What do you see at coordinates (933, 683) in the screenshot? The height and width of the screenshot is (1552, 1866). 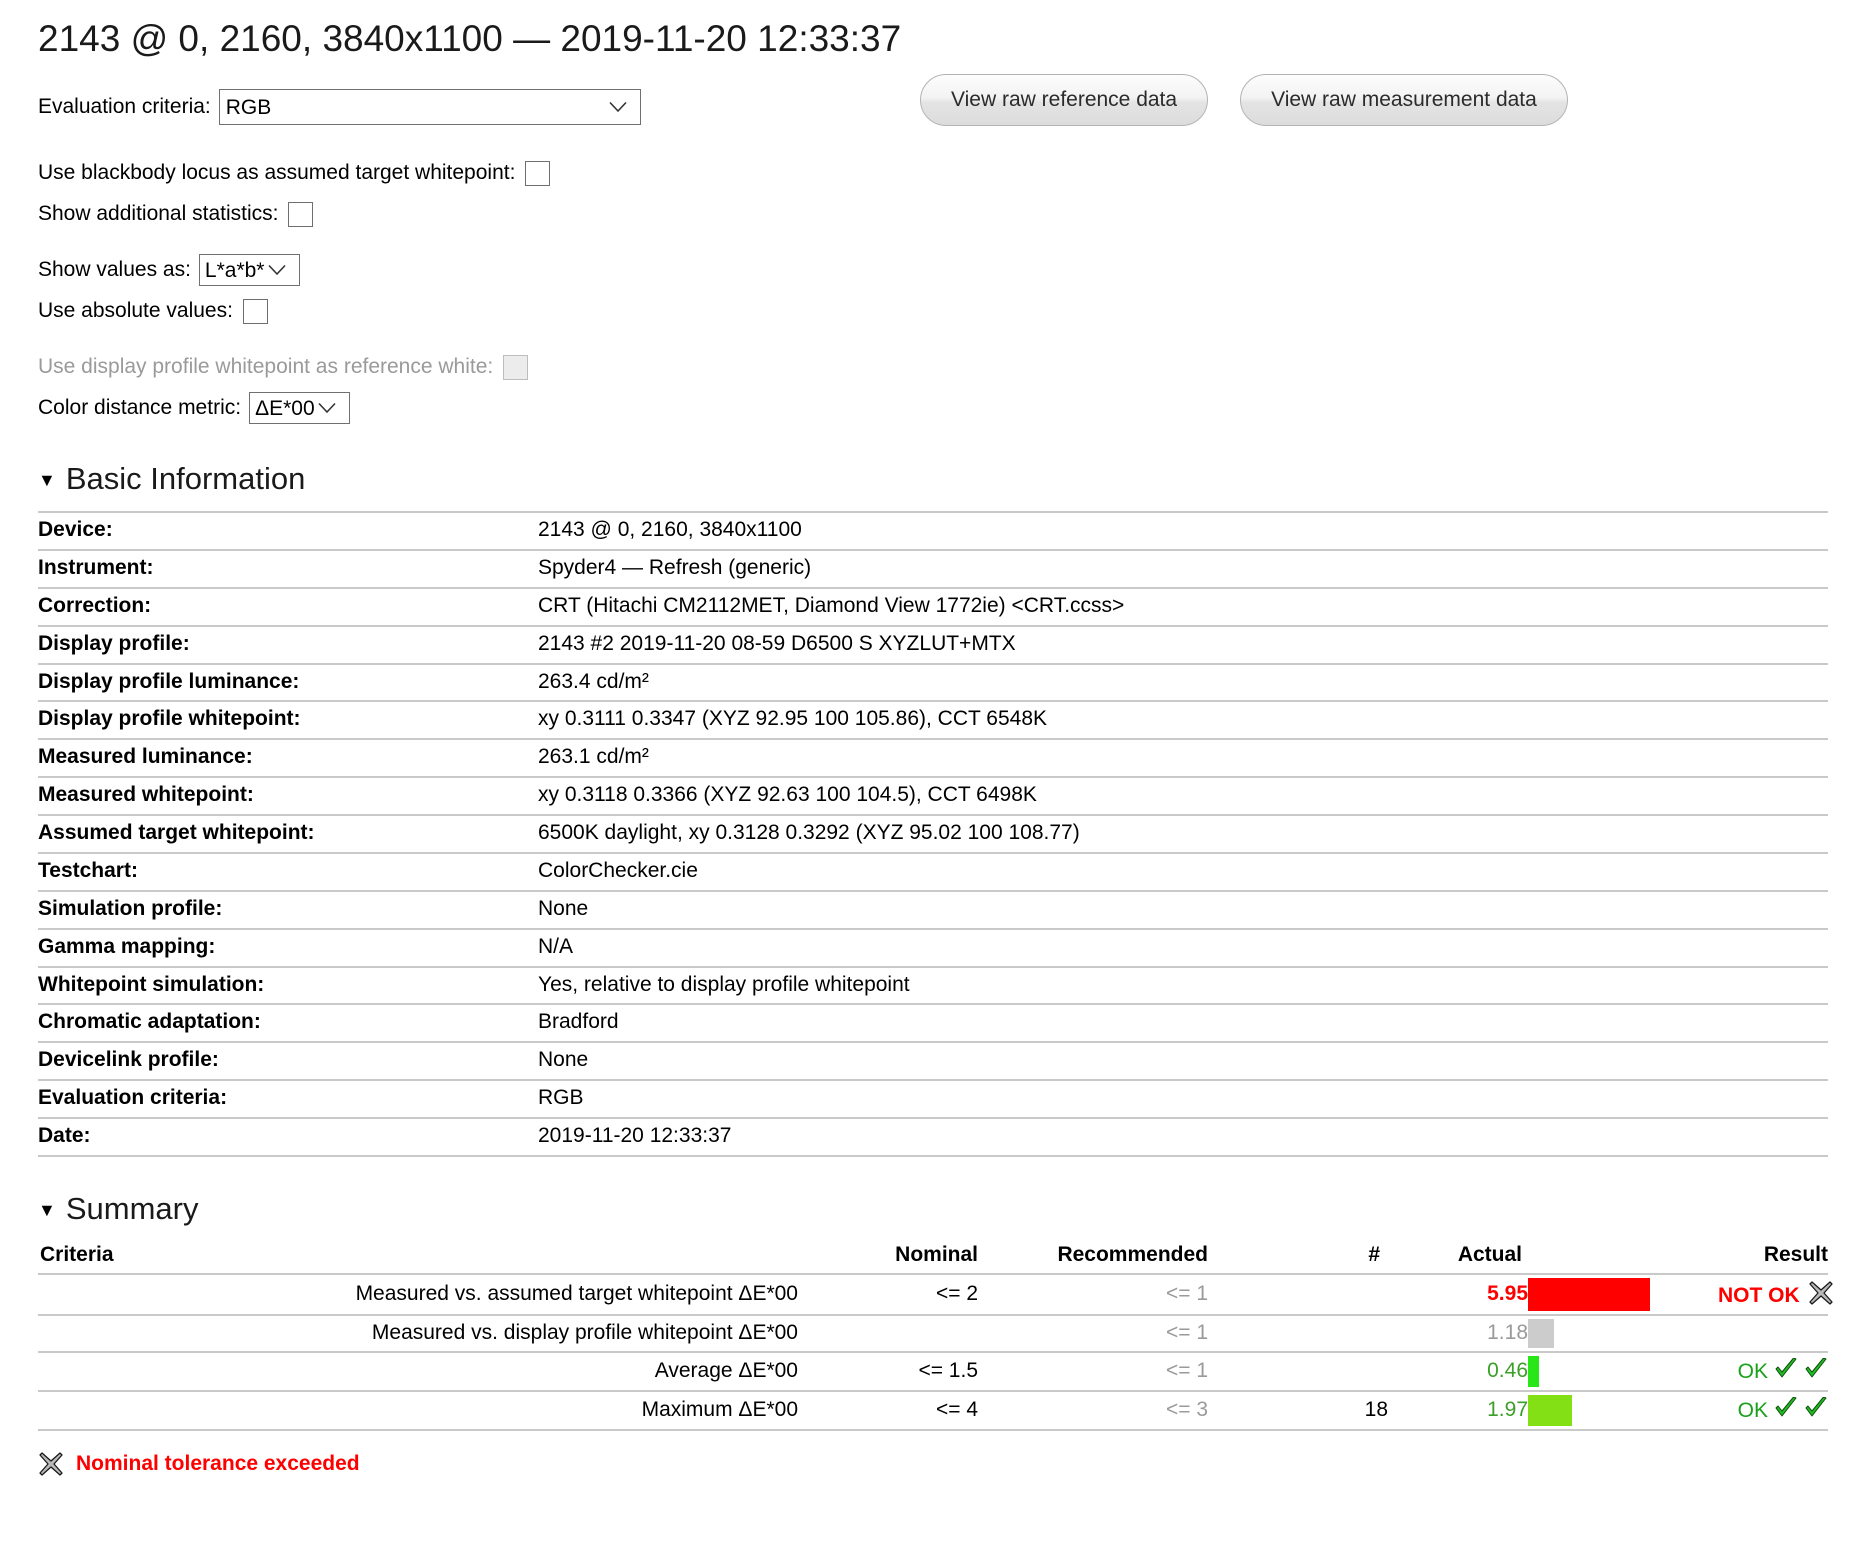 I see `table-row: Display profile luminance: 263.4 cd/m²` at bounding box center [933, 683].